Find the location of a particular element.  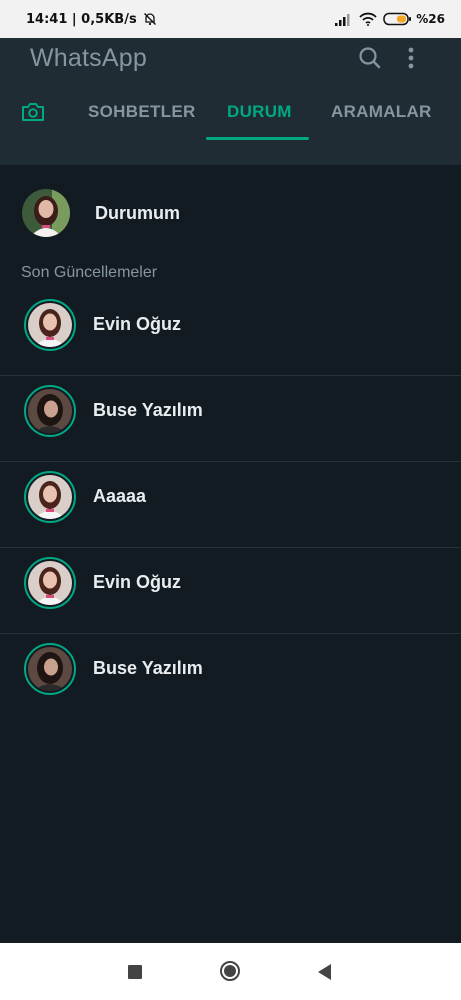

home-icon is located at coordinates (230, 971).